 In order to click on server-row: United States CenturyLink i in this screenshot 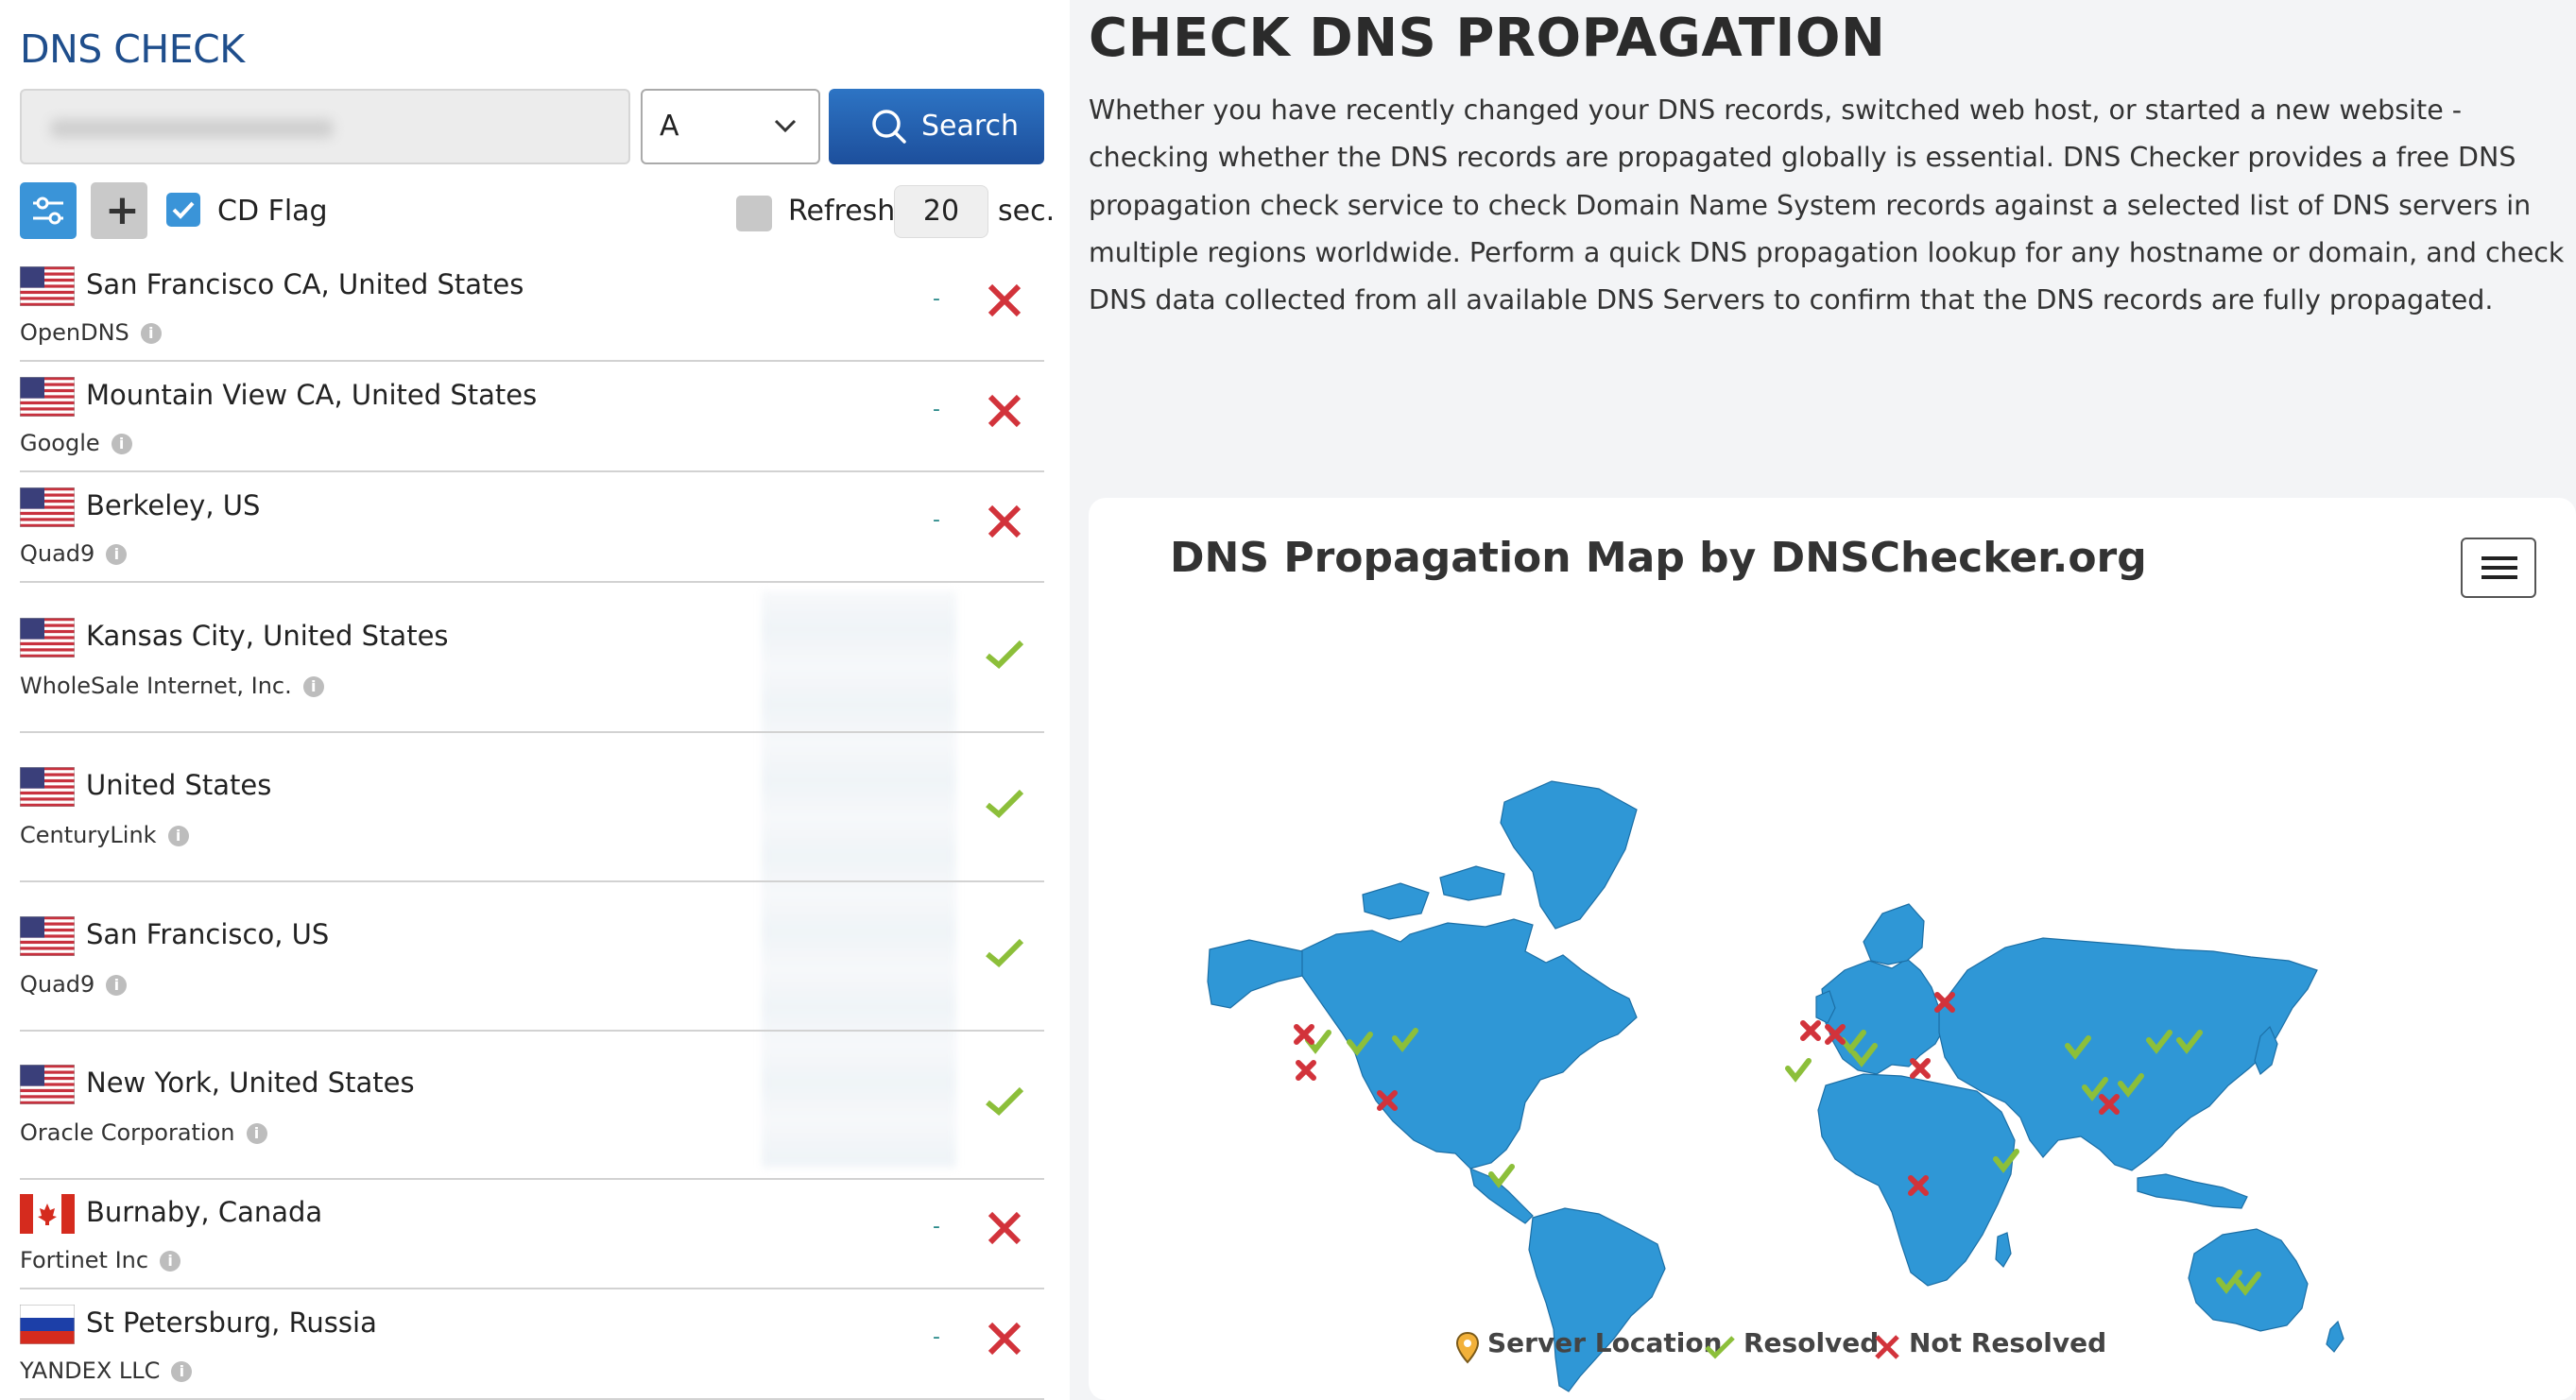, I will do `click(531, 808)`.